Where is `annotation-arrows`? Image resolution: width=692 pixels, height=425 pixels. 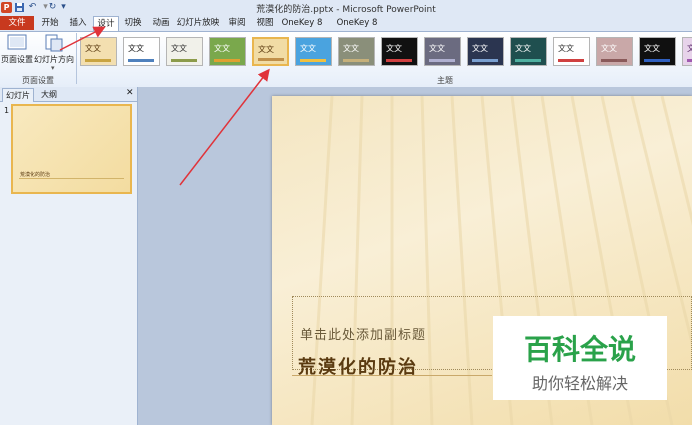 annotation-arrows is located at coordinates (164, 106).